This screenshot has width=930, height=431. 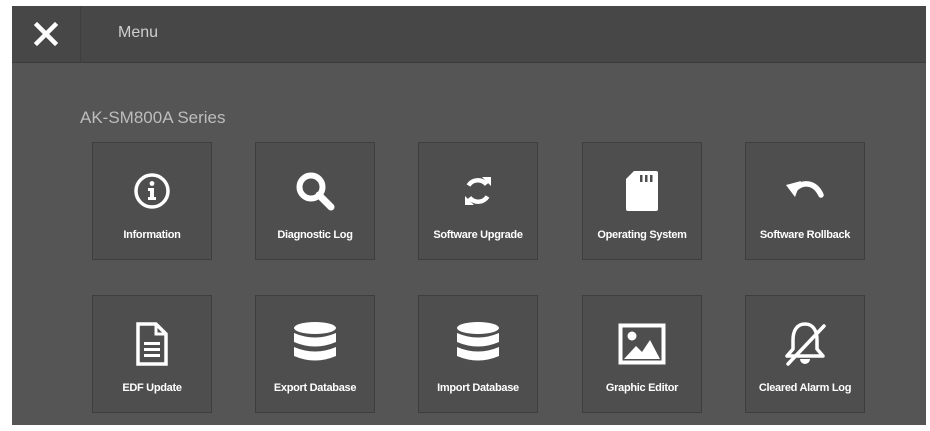 What do you see at coordinates (642, 235) in the screenshot?
I see `tile-label: Operating System` at bounding box center [642, 235].